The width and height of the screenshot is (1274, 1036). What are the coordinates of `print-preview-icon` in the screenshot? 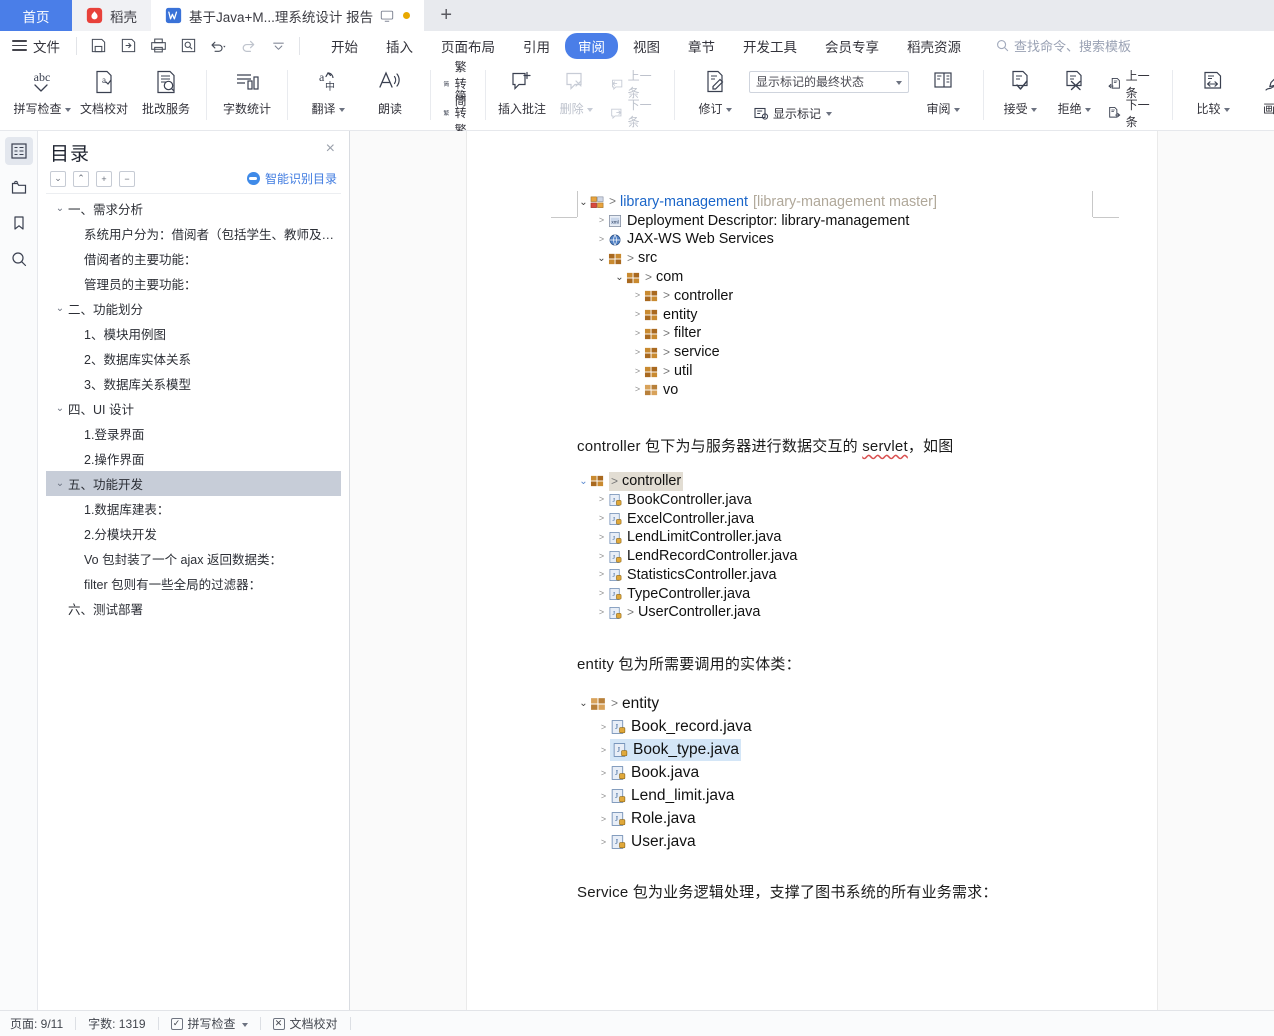 It's located at (188, 46).